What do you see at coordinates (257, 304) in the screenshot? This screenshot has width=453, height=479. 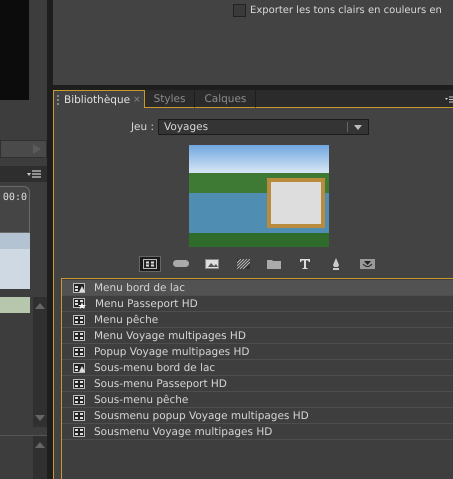 I see `menu-list-item: Menu Passeport HD` at bounding box center [257, 304].